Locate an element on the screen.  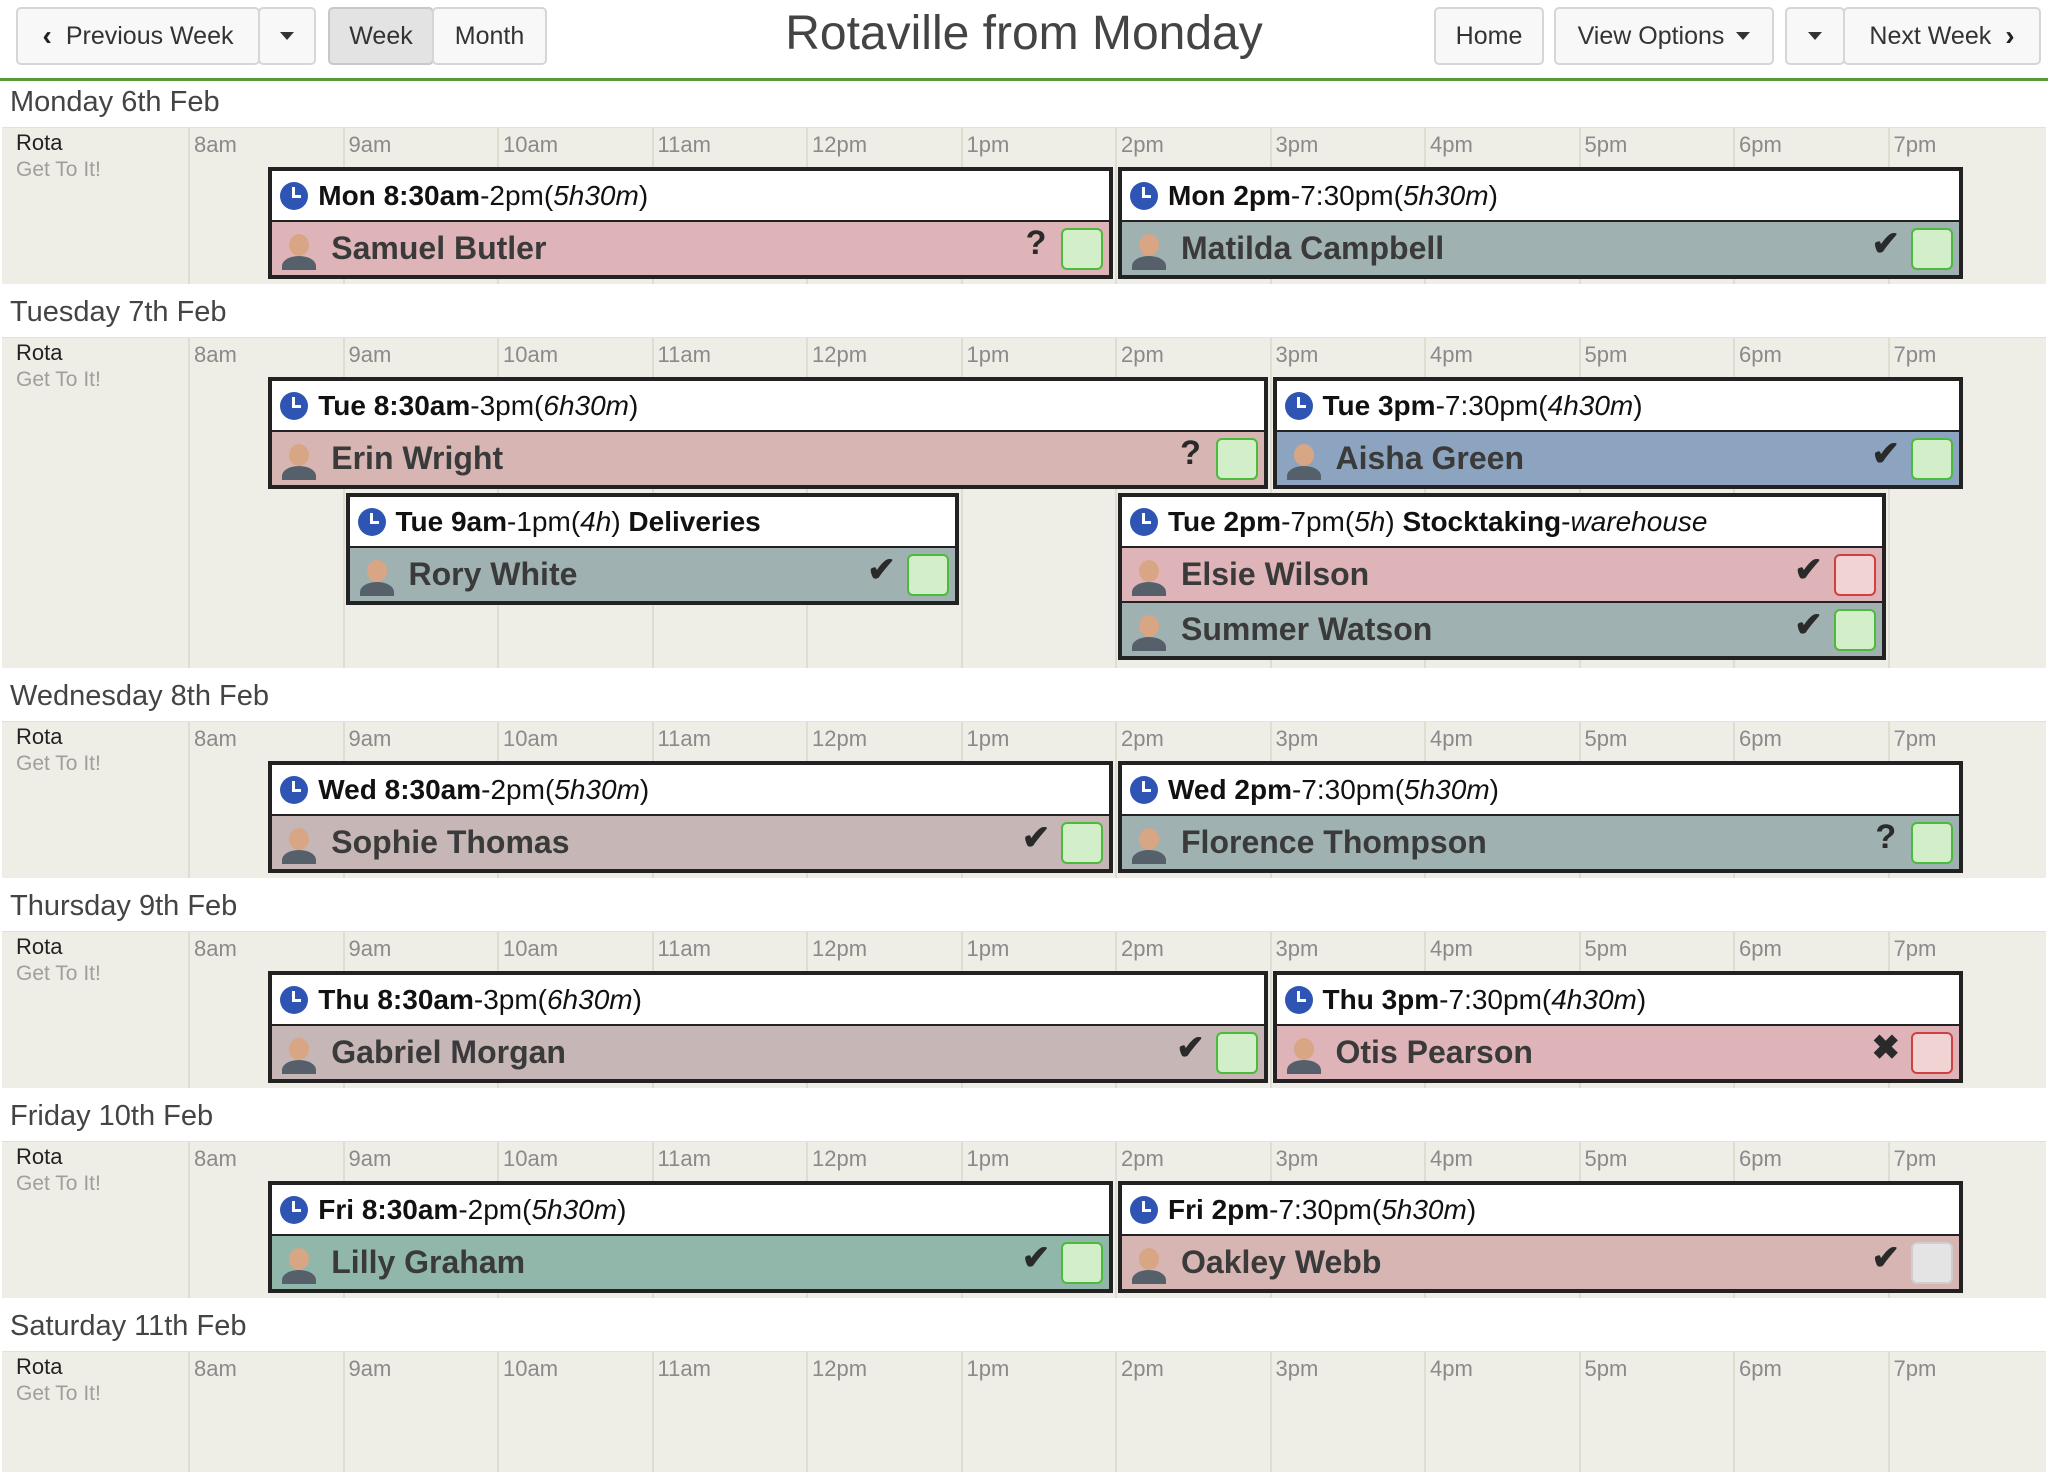
shift-card: Thu 3pm -7:30pm (4h30m) Otis Pearson ✖ is located at coordinates (1617, 1027).